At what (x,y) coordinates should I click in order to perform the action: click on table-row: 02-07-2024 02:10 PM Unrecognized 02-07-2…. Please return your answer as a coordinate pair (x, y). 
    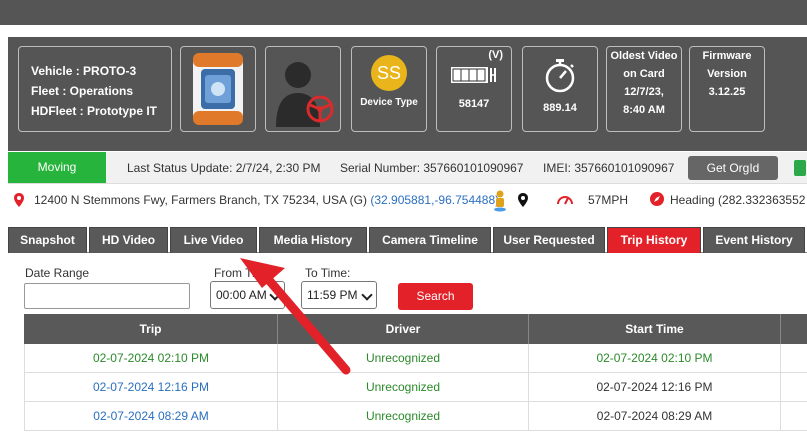
    Looking at the image, I should click on (415, 358).